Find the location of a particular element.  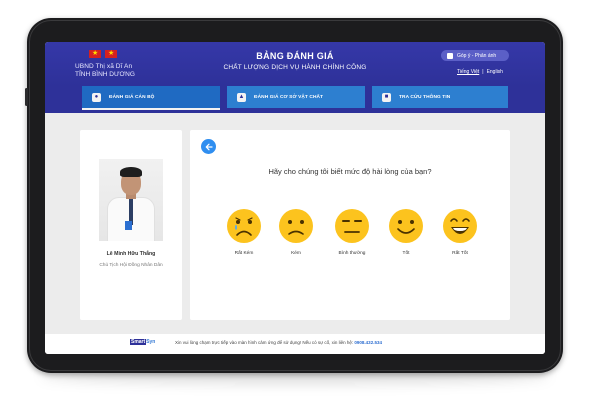

rating-label: Kém is located at coordinates (296, 253).